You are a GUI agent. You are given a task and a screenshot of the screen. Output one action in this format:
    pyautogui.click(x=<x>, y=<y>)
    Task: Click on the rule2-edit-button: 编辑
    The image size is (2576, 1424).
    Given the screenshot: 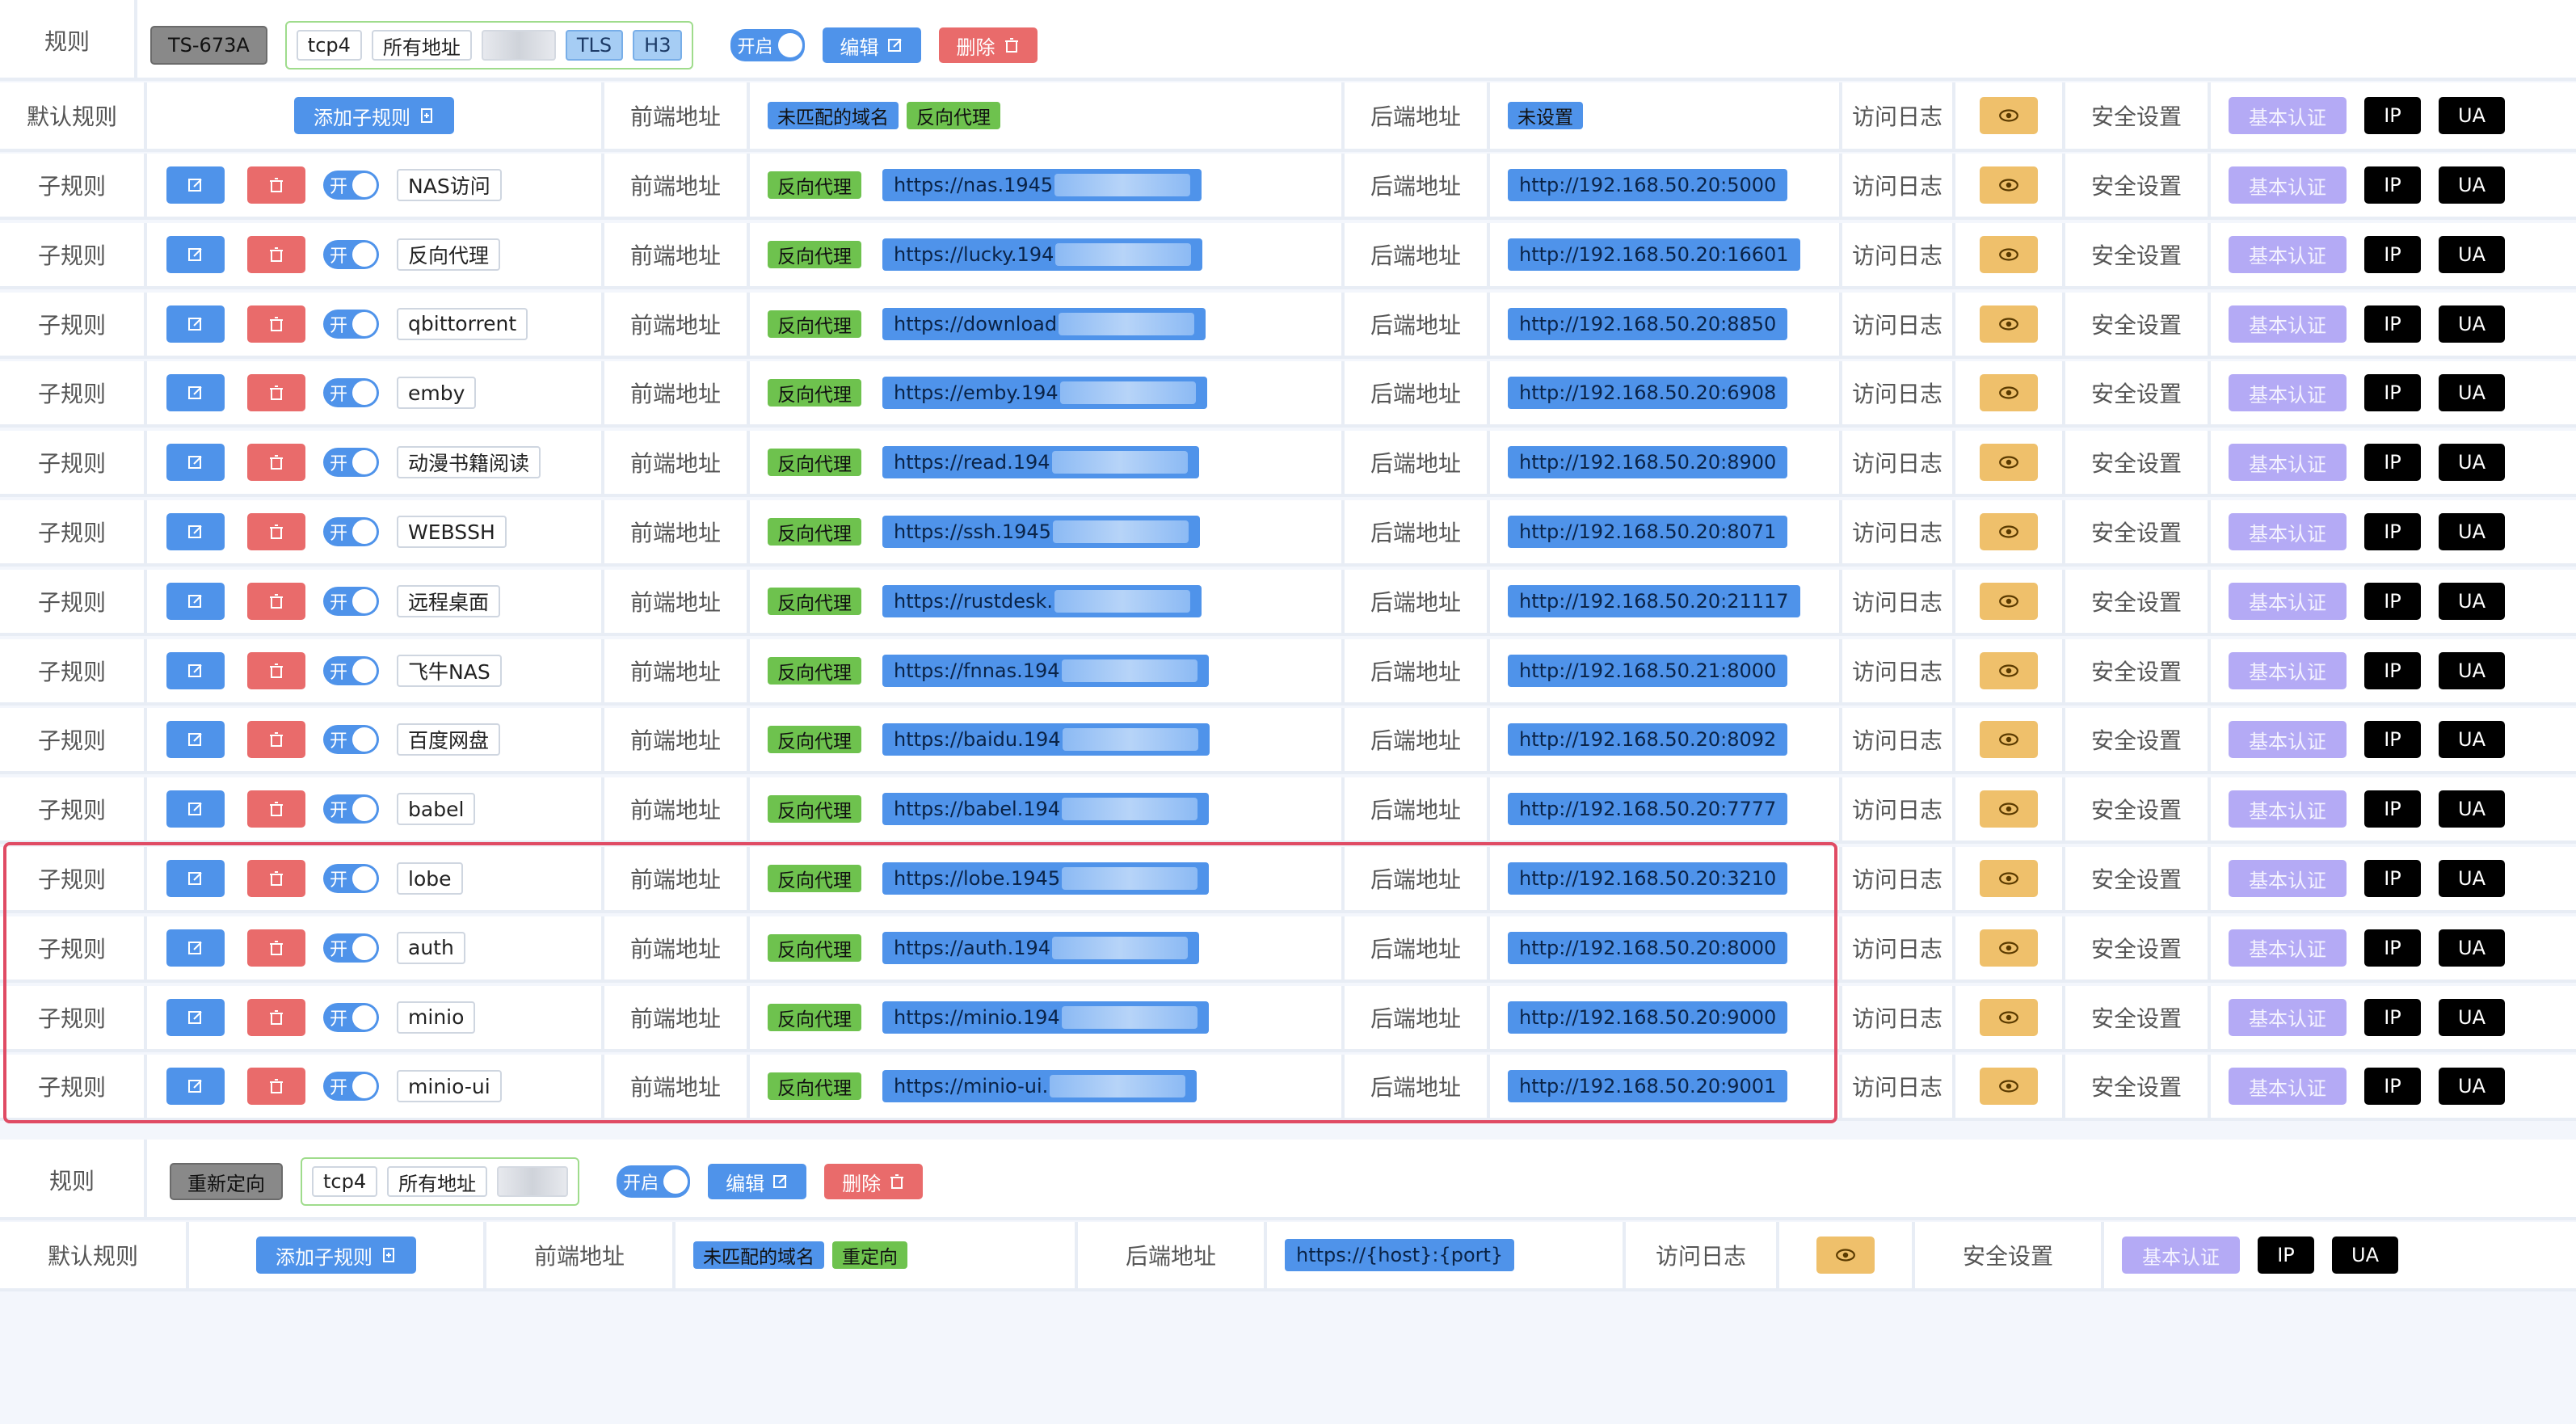 What is the action you would take?
    pyautogui.click(x=757, y=1181)
    